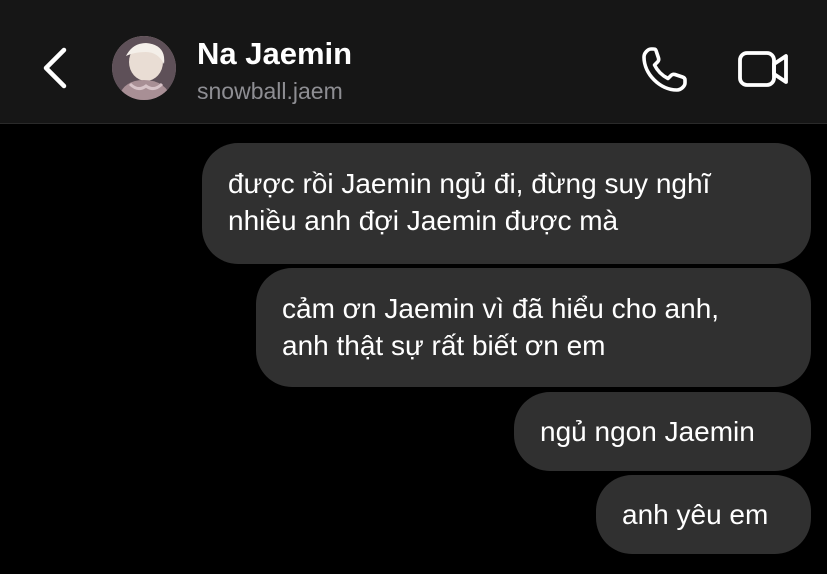  Describe the element at coordinates (647, 431) in the screenshot. I see `message-text-line: ngủ ngon Jaemin` at that location.